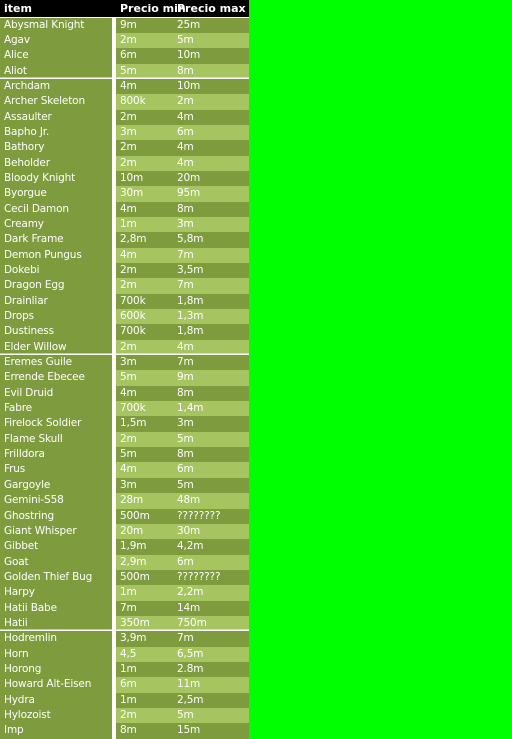 Image resolution: width=512 pixels, height=739 pixels. Describe the element at coordinates (56, 455) in the screenshot. I see `cell-item: Frilldora` at that location.